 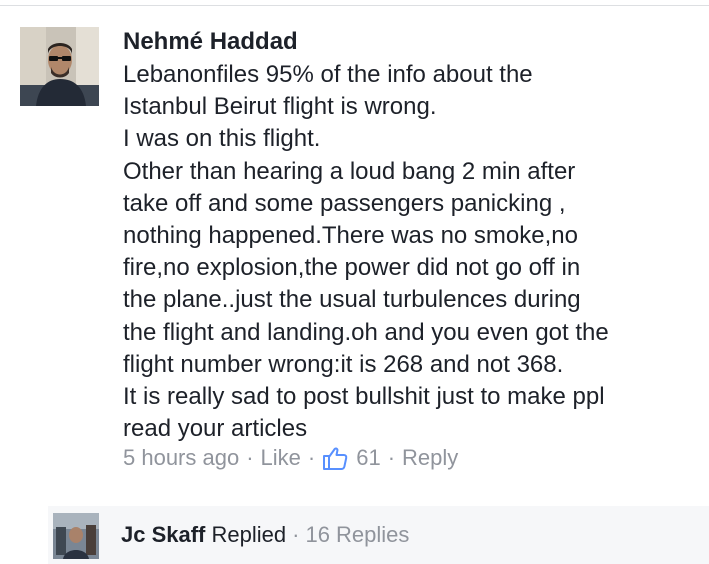 I want to click on thumbs-up-icon, so click(x=335, y=458).